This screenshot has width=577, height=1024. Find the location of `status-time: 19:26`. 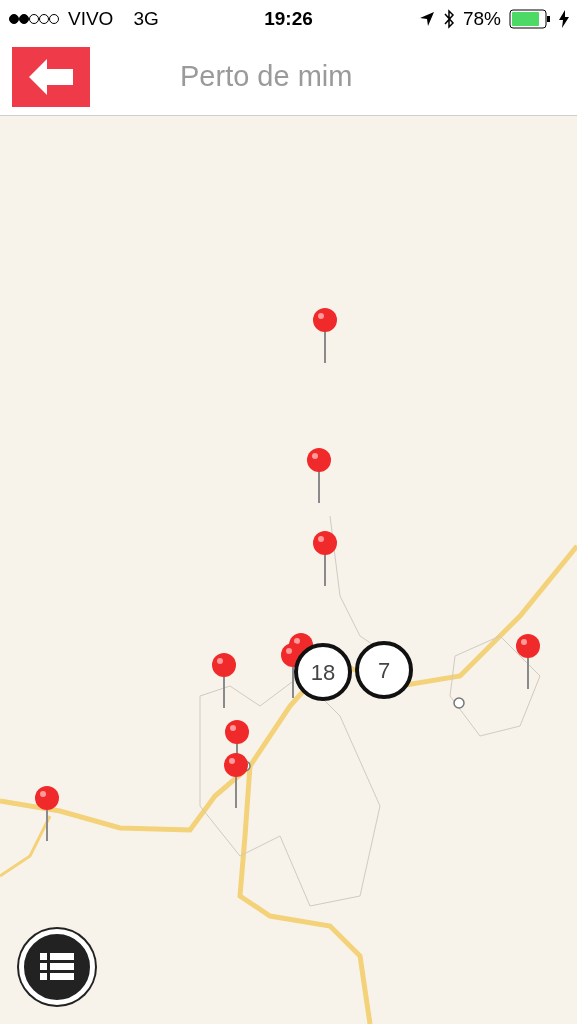

status-time: 19:26 is located at coordinates (288, 18).